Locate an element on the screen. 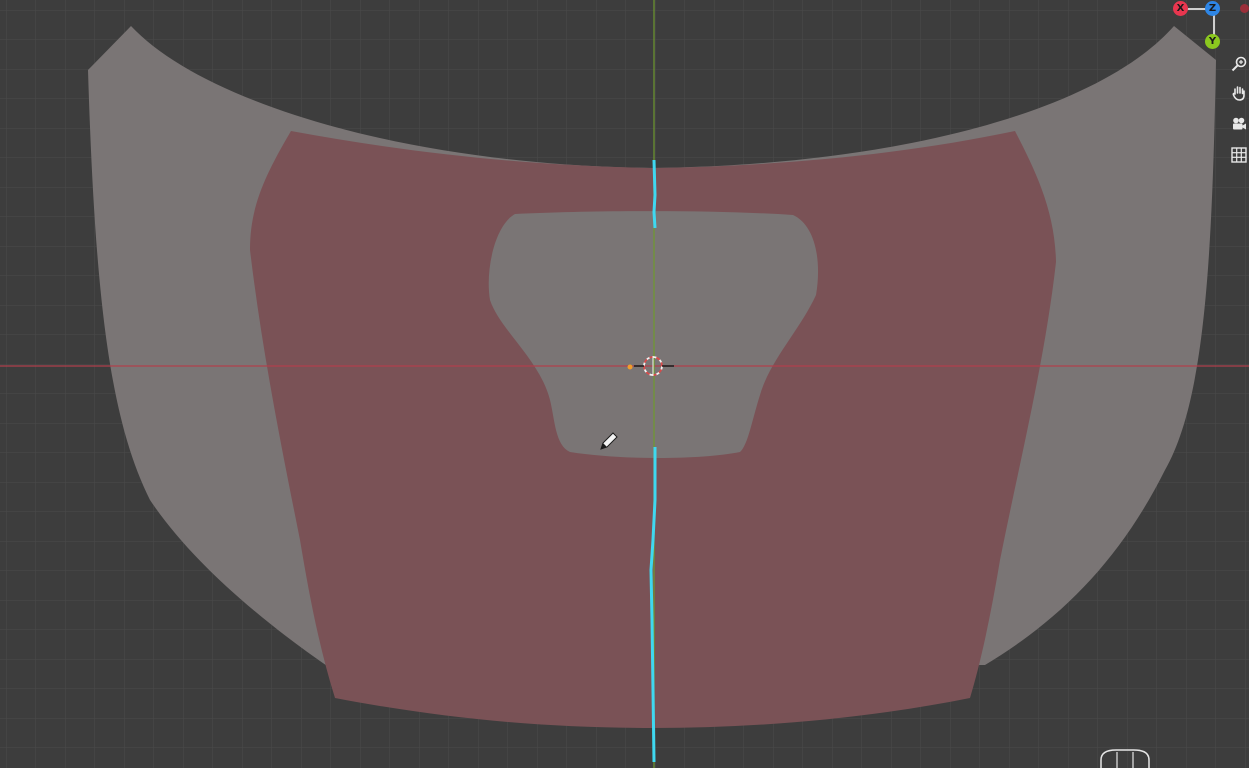 The image size is (1249, 768). navigation-gizmo: X Z Y is located at coordinates (1203, 26).